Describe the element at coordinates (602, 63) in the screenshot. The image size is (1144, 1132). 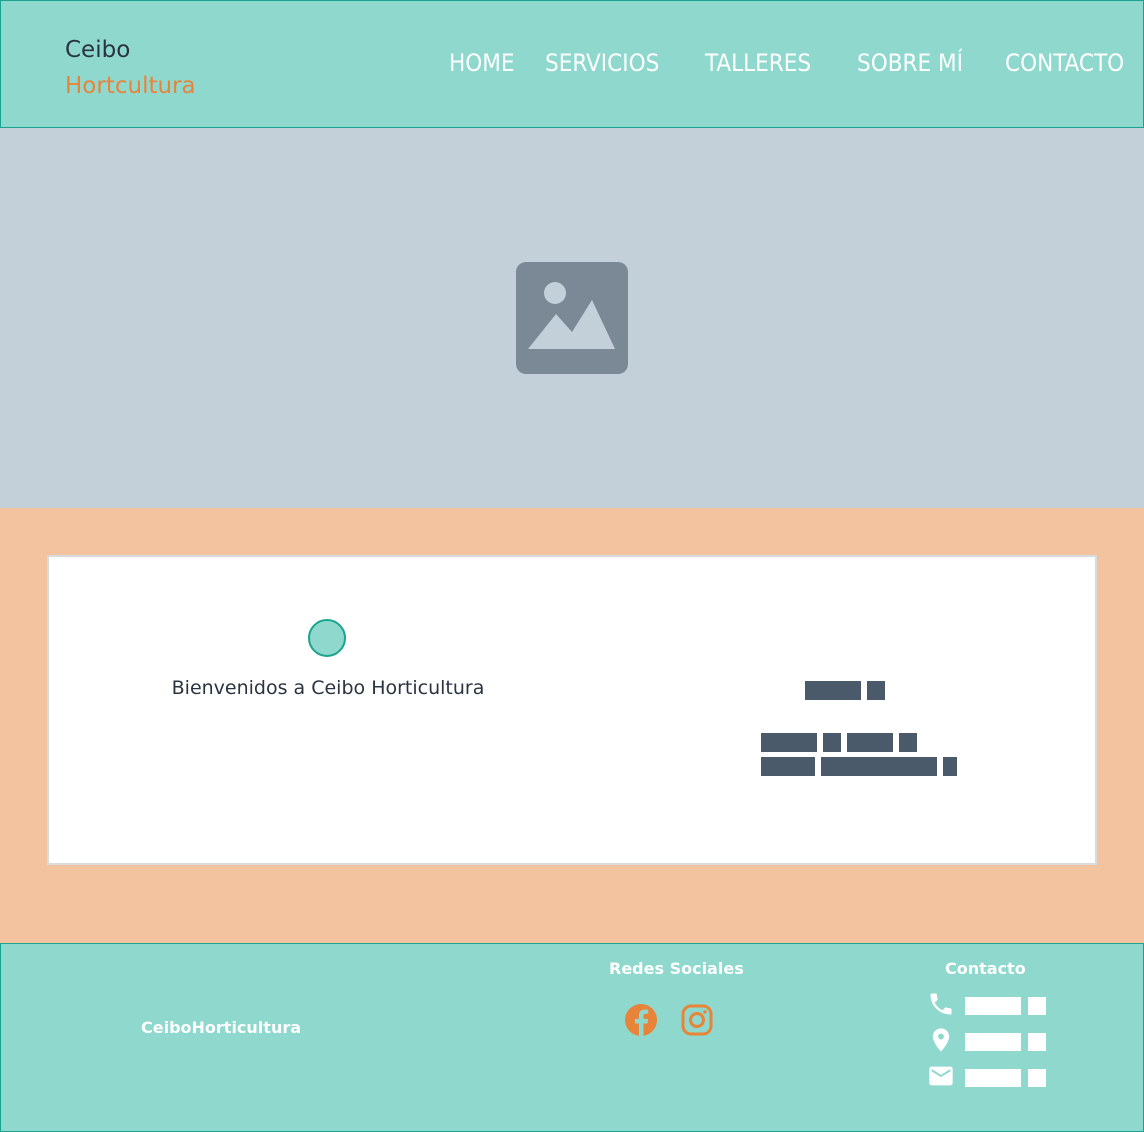
I see `nav-servicios: SERVICIOS` at that location.